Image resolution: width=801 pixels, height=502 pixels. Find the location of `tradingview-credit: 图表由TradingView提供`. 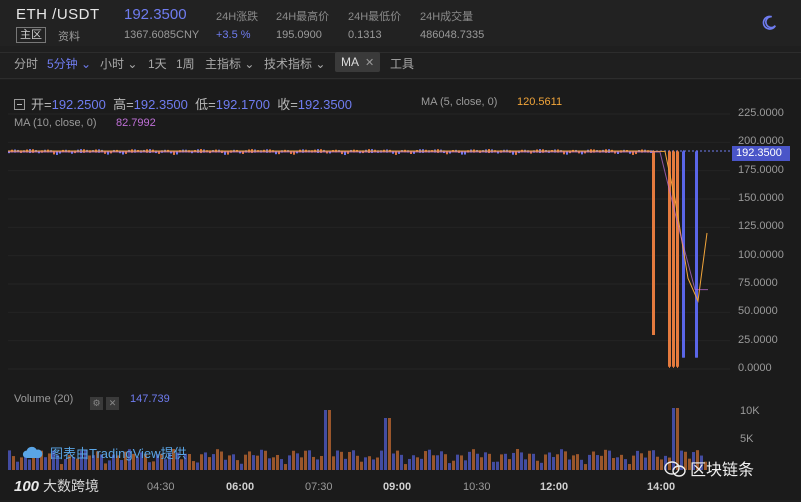

tradingview-credit: 图表由TradingView提供 is located at coordinates (104, 452).